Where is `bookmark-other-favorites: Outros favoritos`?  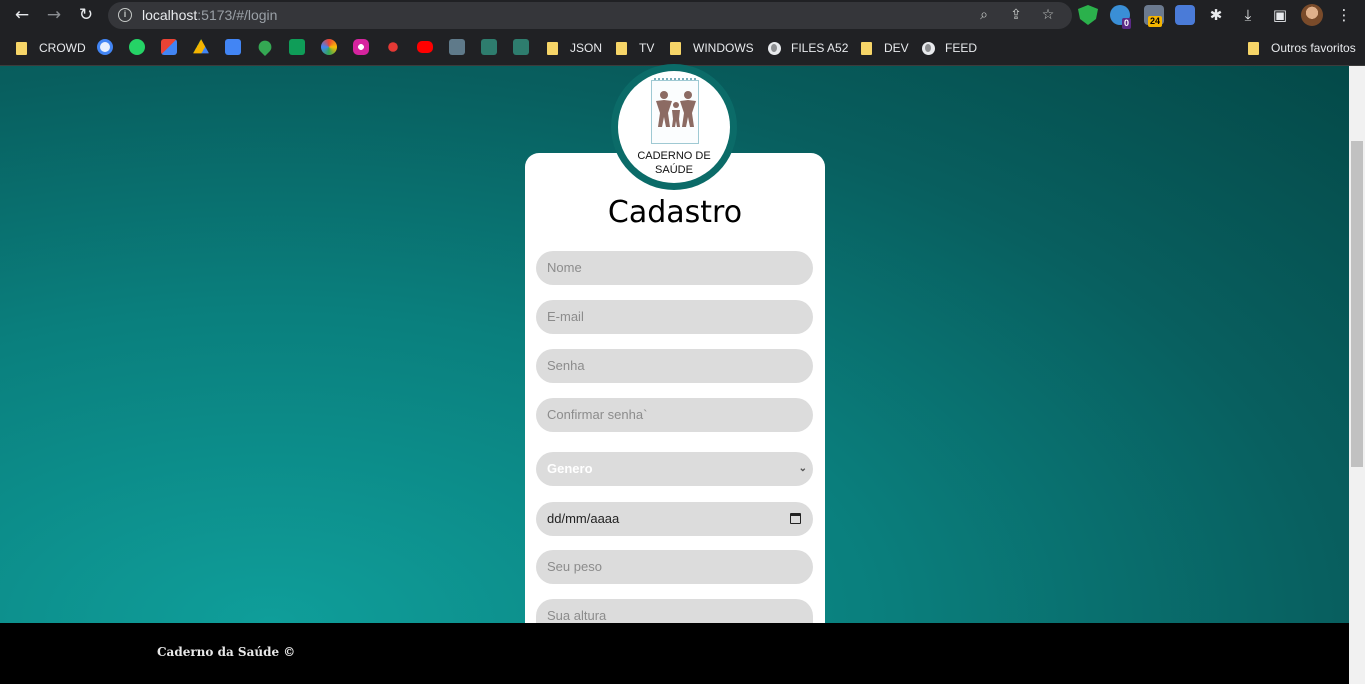 bookmark-other-favorites: Outros favoritos is located at coordinates (1302, 48).